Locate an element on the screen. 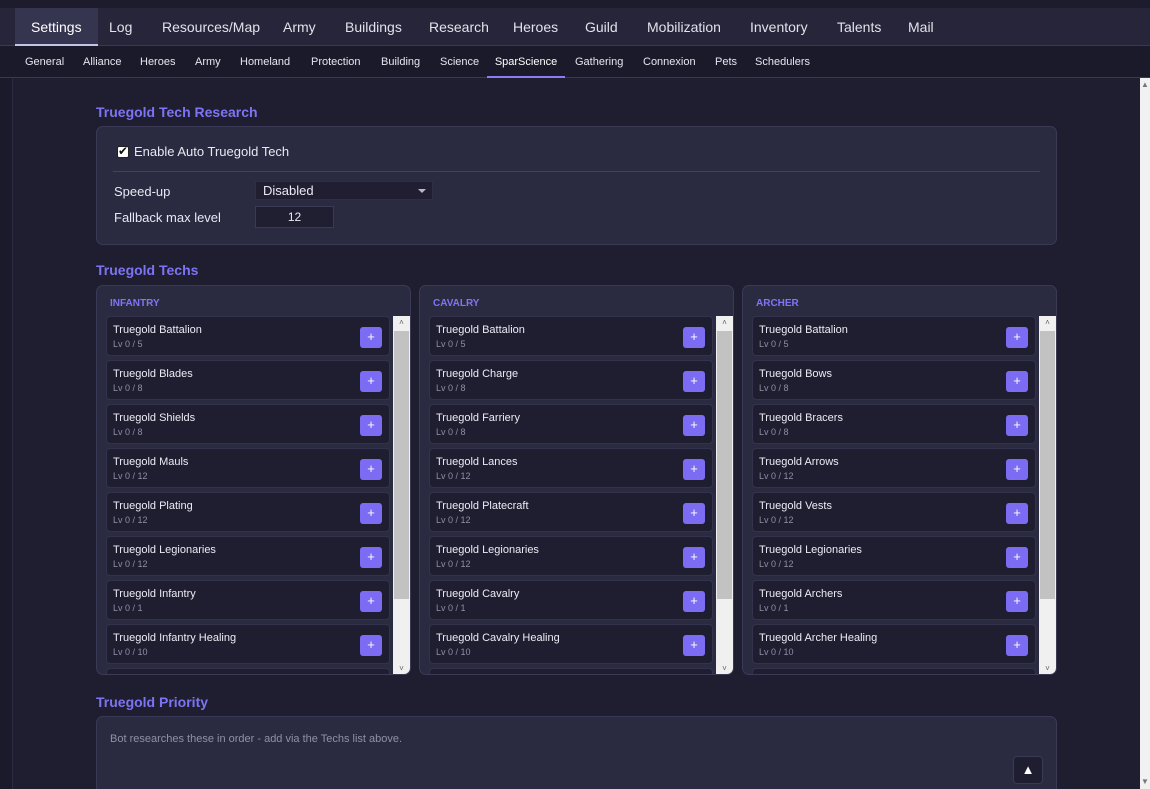  tech-name: Truegold Legionaries is located at coordinates (164, 550).